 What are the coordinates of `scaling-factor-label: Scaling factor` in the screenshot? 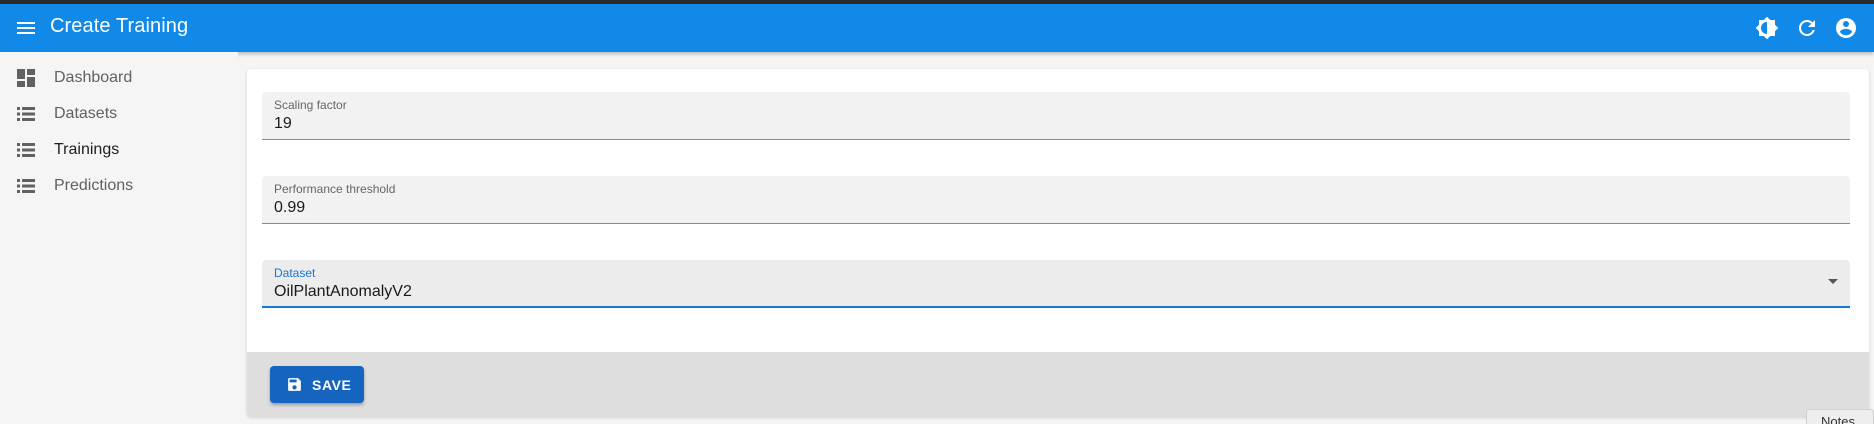 It's located at (310, 105).